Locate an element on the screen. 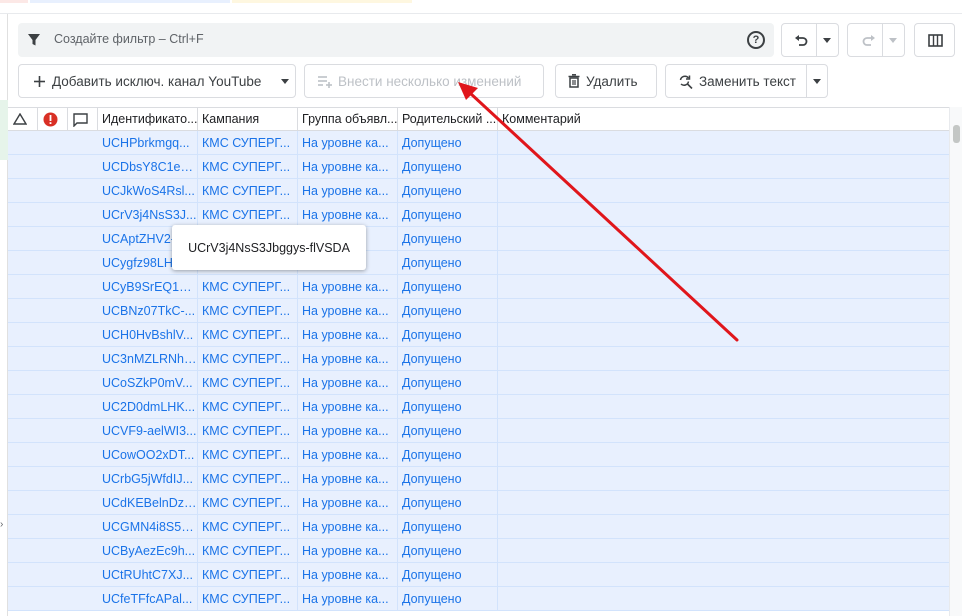 The image size is (962, 616). header-comment-column is located at coordinates (83, 119).